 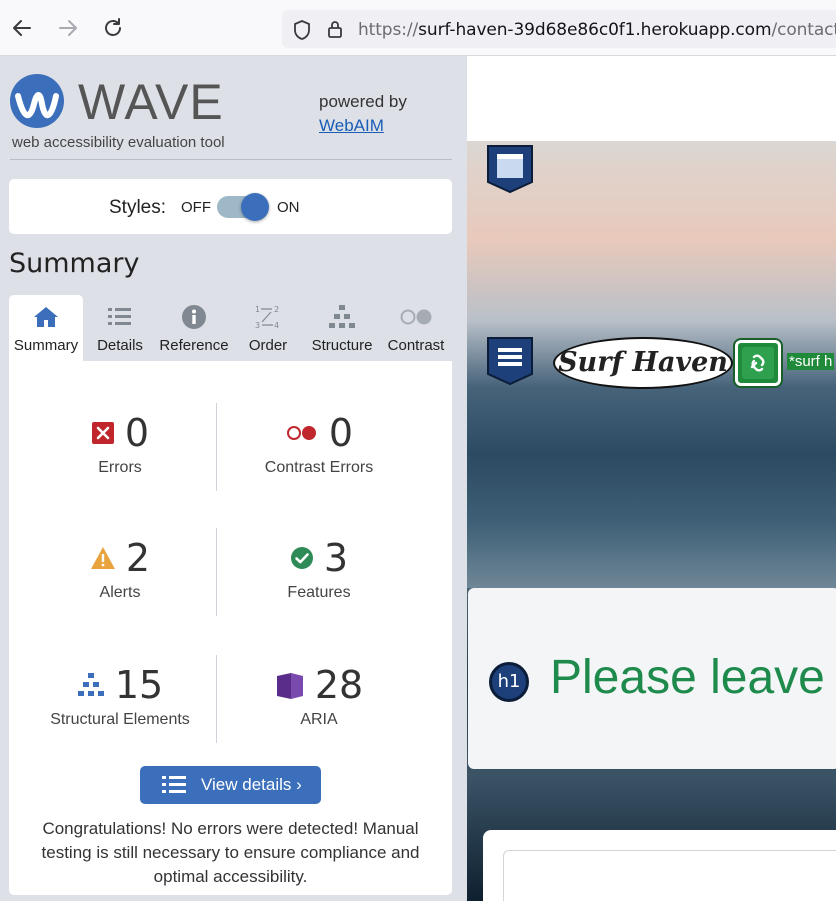 What do you see at coordinates (120, 345) in the screenshot?
I see `tab-label: Details` at bounding box center [120, 345].